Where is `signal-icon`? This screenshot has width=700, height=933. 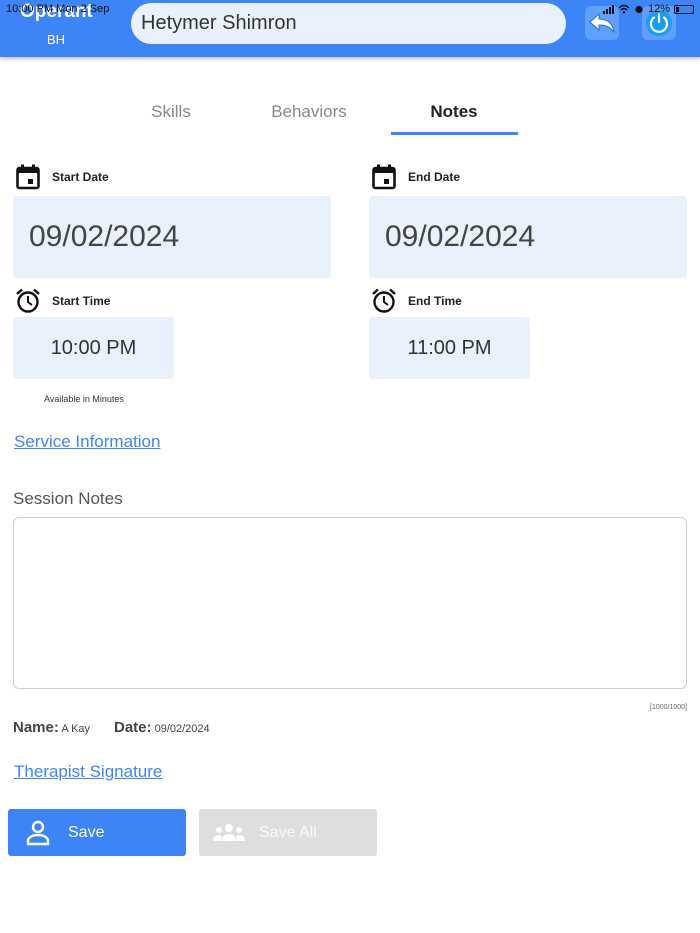
signal-icon is located at coordinates (608, 9).